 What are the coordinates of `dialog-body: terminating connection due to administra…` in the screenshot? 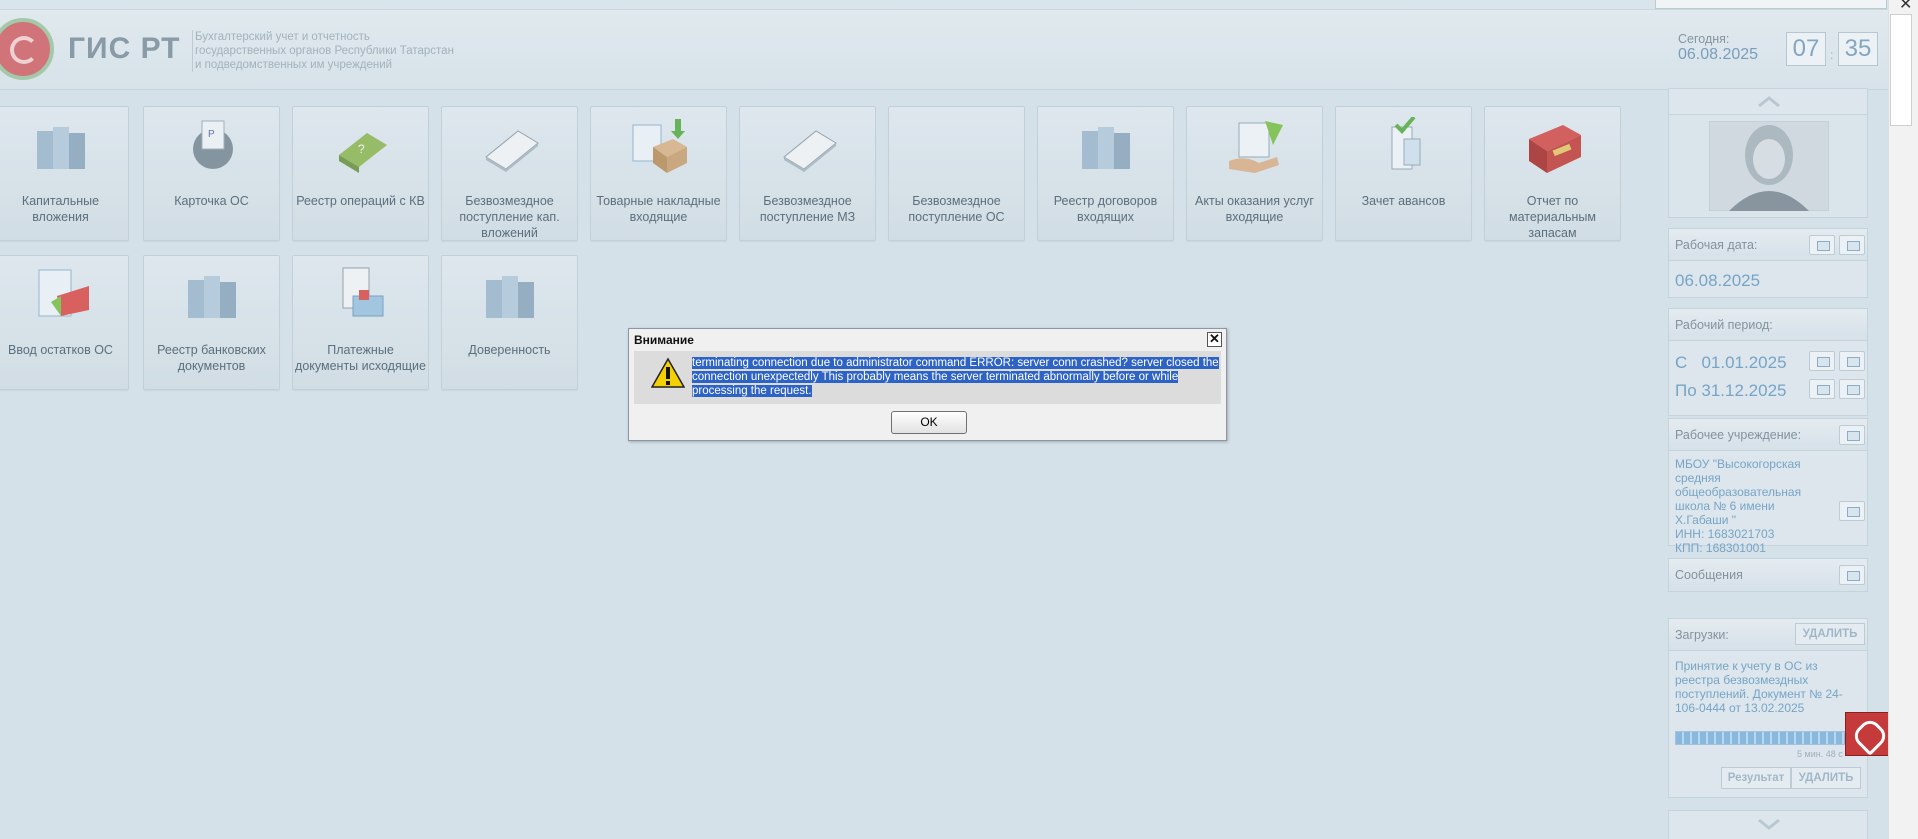 It's located at (927, 377).